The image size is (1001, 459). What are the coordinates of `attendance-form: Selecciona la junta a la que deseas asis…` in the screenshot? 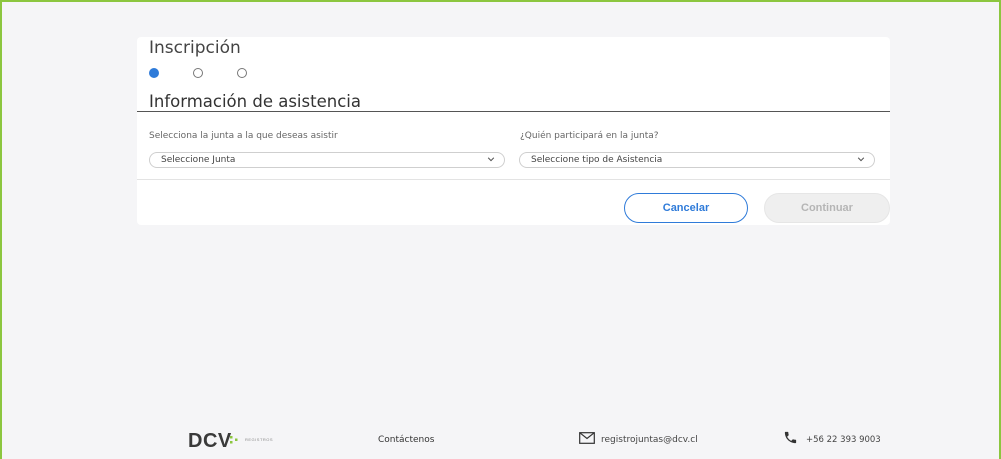 It's located at (513, 145).